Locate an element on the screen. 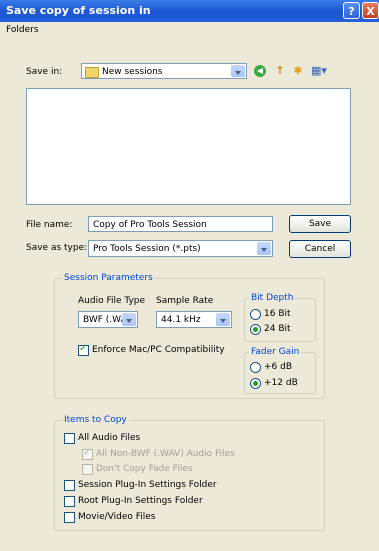 Image resolution: width=379 pixels, height=551 pixels. title-bar: Save copy of session in ? X is located at coordinates (189, 11).